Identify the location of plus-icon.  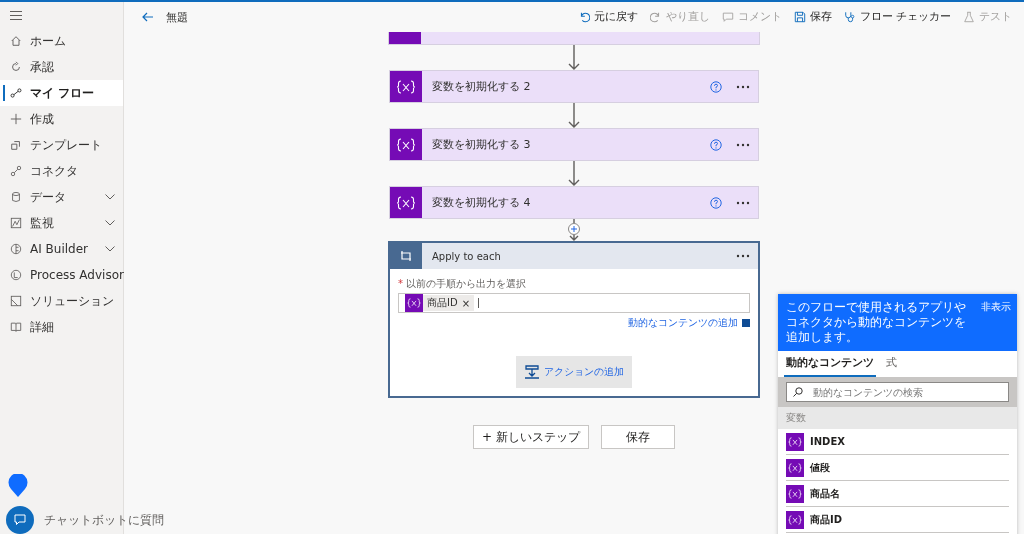
(16, 119).